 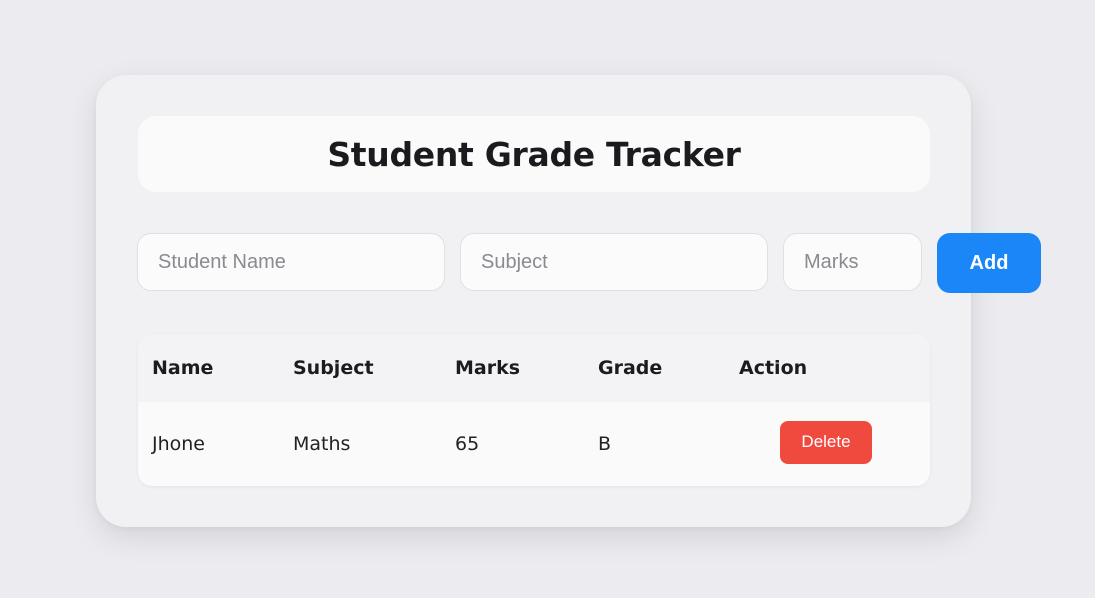 I want to click on page-title: Student Grade Tracker, so click(x=534, y=154).